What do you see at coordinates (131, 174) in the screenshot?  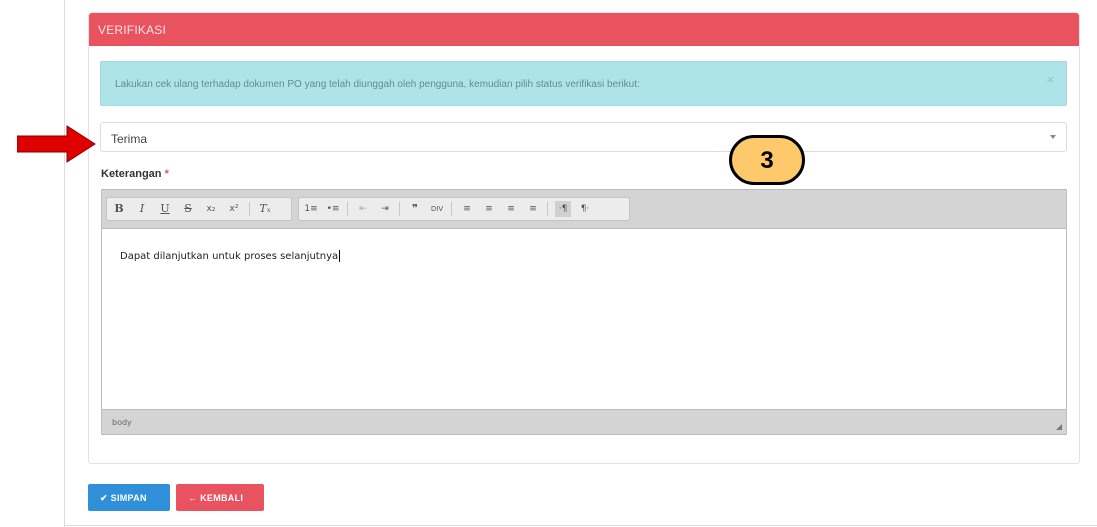 I see `keterangan-label-text: Keterangan` at bounding box center [131, 174].